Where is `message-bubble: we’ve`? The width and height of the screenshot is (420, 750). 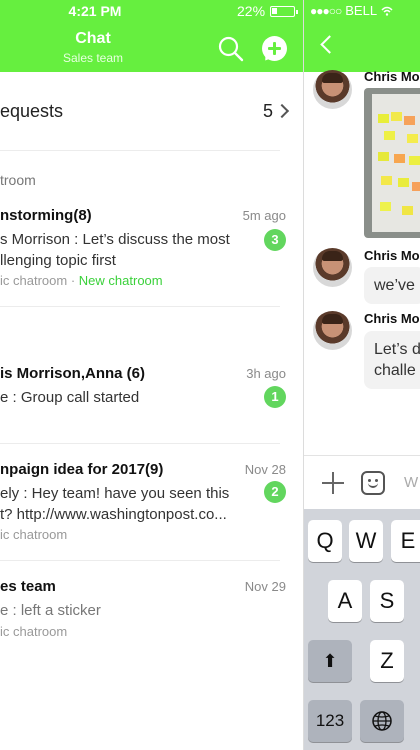 message-bubble: we’ve is located at coordinates (392, 285).